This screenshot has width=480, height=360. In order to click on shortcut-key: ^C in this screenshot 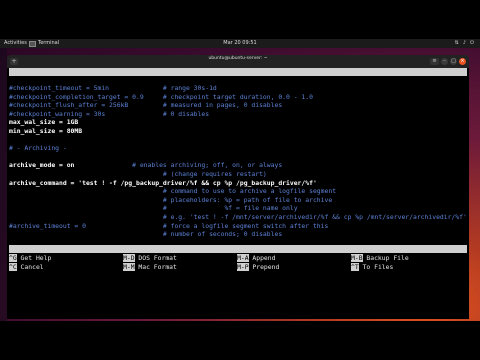, I will do `click(13, 266)`.